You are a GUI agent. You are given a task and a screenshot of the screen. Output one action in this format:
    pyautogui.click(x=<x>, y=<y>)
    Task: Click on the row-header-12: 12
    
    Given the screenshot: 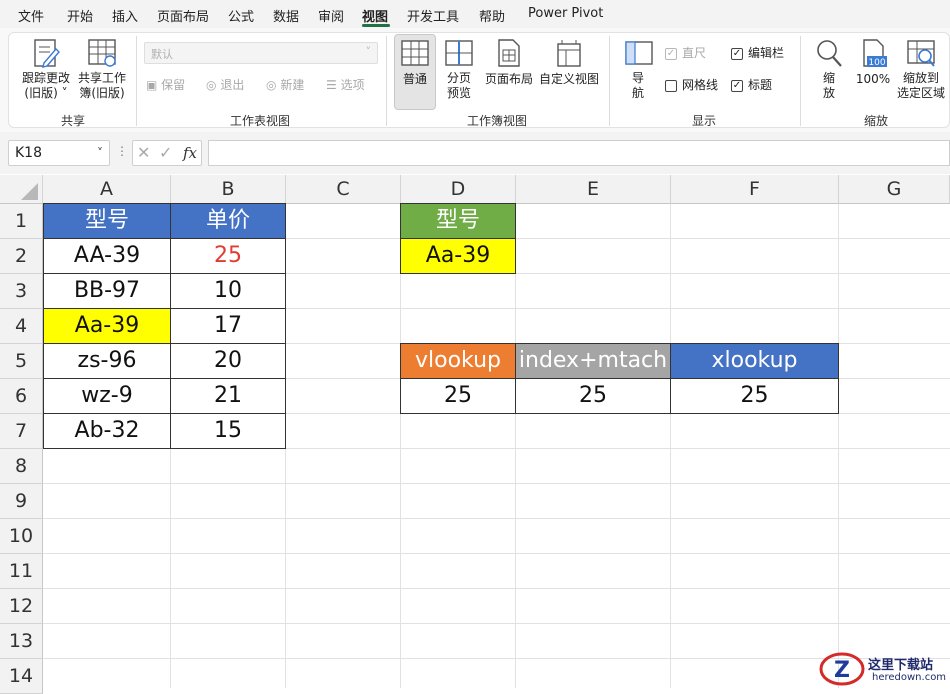 What is the action you would take?
    pyautogui.click(x=21, y=606)
    